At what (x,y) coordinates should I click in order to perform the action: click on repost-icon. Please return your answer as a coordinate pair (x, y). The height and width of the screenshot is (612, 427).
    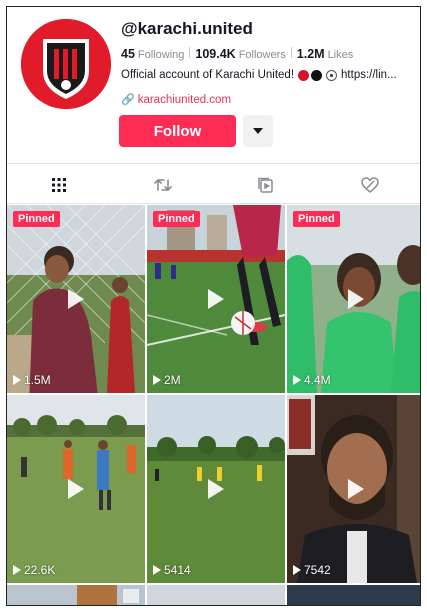
    Looking at the image, I should click on (162, 185).